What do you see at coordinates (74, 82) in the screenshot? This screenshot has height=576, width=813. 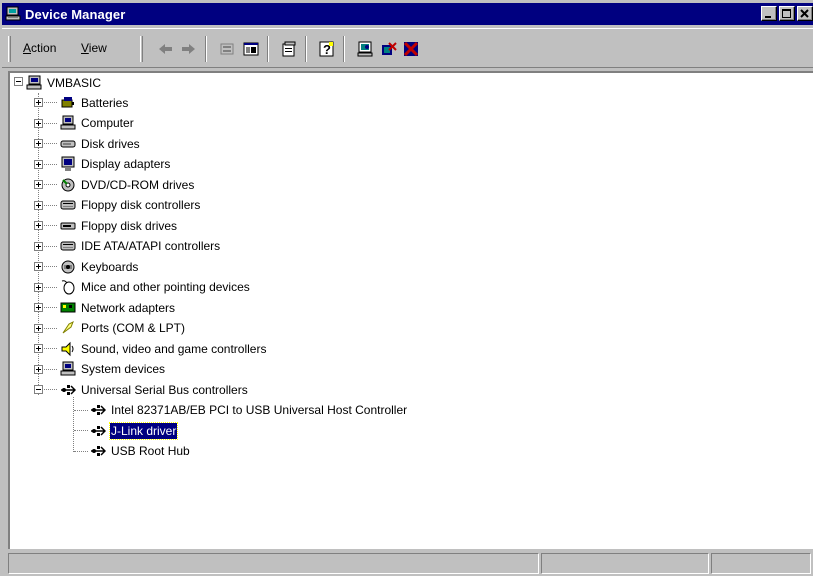 I see `tree-root-label: VMBASIC` at bounding box center [74, 82].